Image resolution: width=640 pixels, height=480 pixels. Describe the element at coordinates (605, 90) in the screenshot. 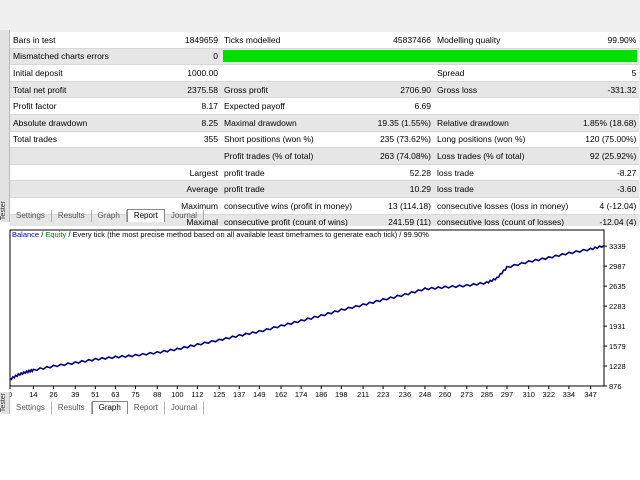

I see `report-cell-value-c: -331.32` at that location.